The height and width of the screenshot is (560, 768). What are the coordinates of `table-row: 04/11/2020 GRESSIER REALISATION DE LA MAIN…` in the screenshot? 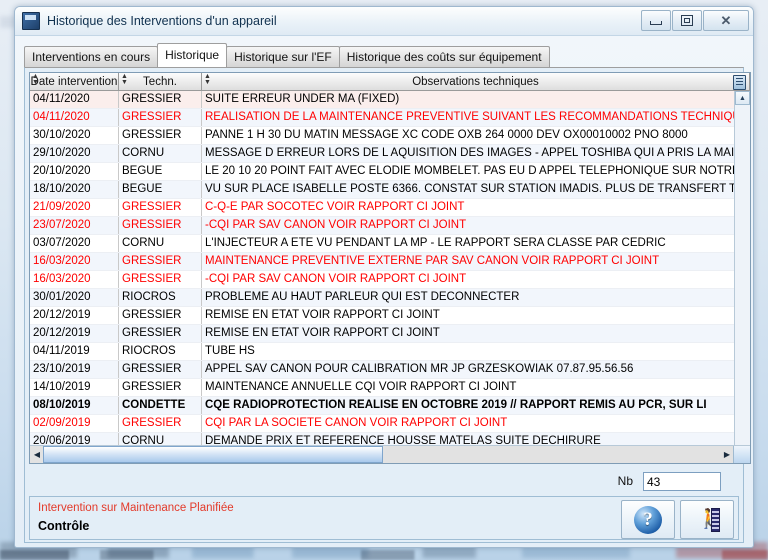 It's located at (390, 117).